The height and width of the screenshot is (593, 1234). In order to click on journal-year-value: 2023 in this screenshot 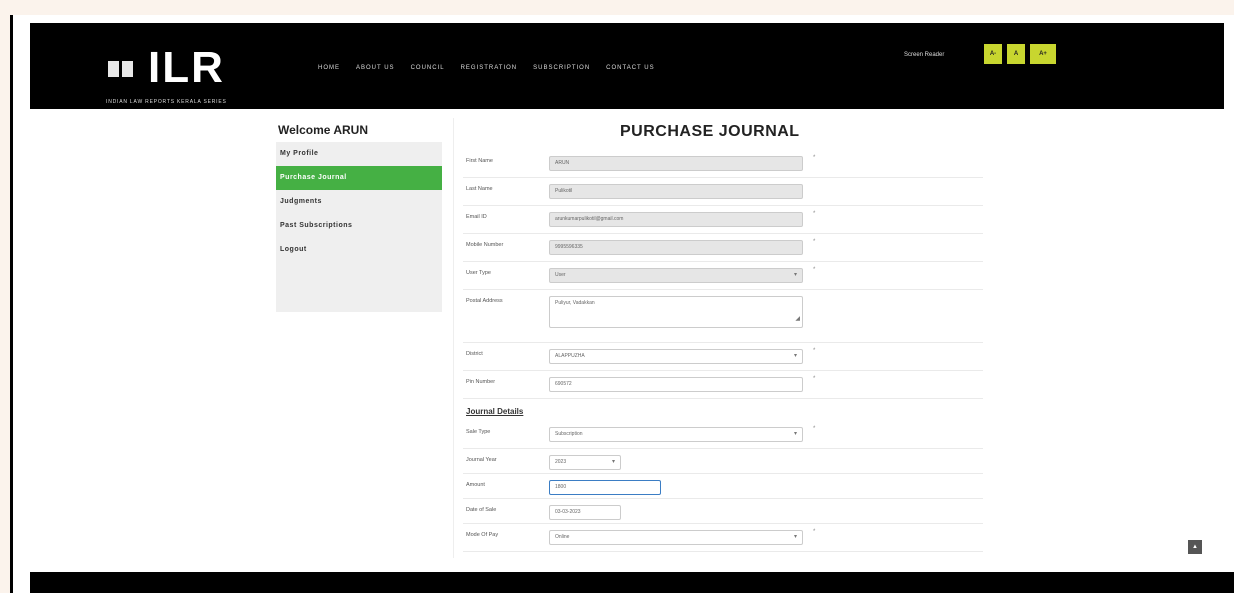, I will do `click(561, 462)`.